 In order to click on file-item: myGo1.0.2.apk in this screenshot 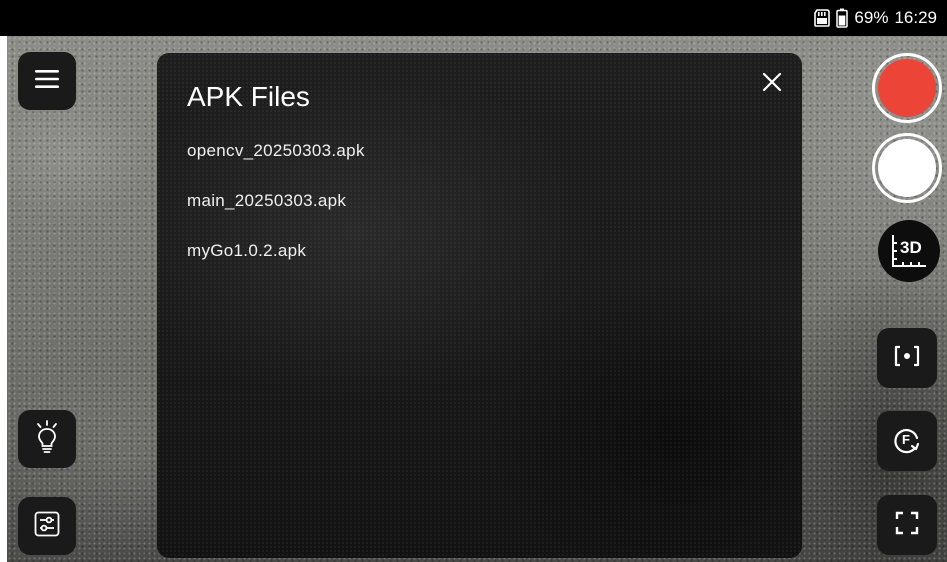, I will do `click(276, 264)`.